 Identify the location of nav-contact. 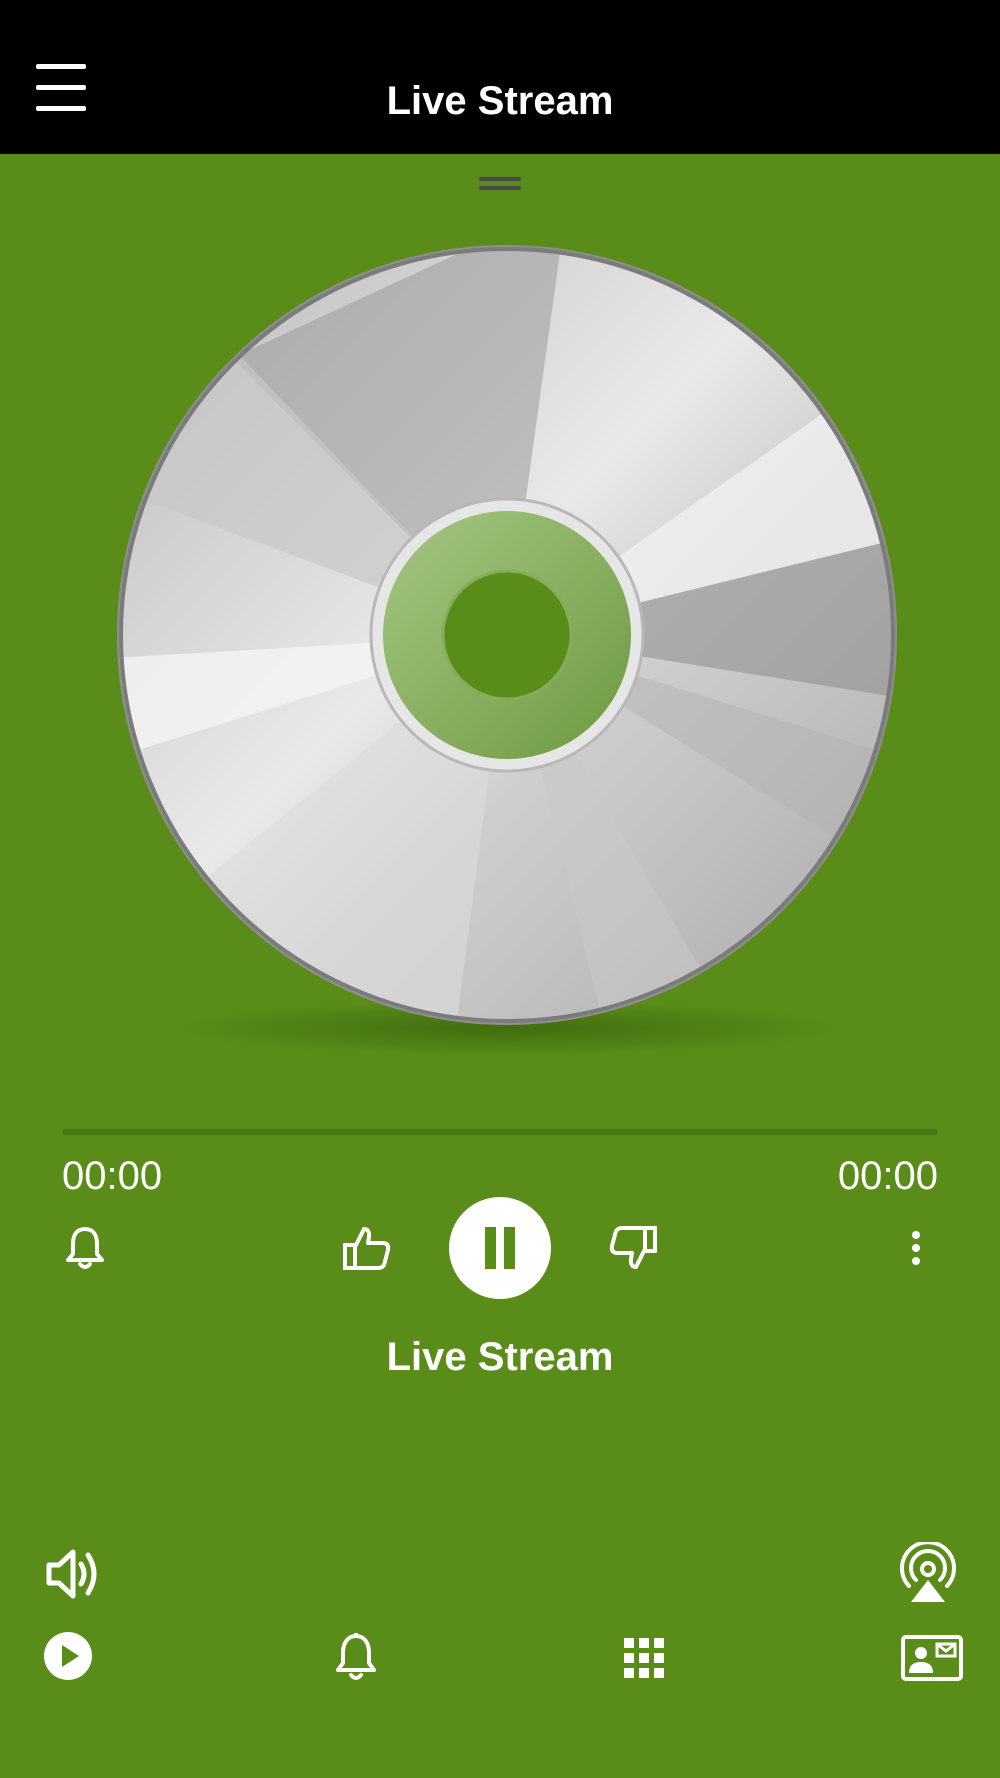
(932, 1658).